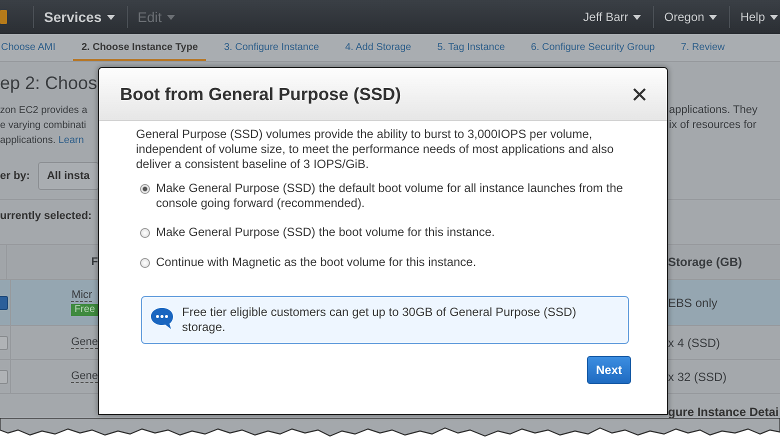  What do you see at coordinates (84, 310) in the screenshot?
I see `free-tier-badge: Free` at bounding box center [84, 310].